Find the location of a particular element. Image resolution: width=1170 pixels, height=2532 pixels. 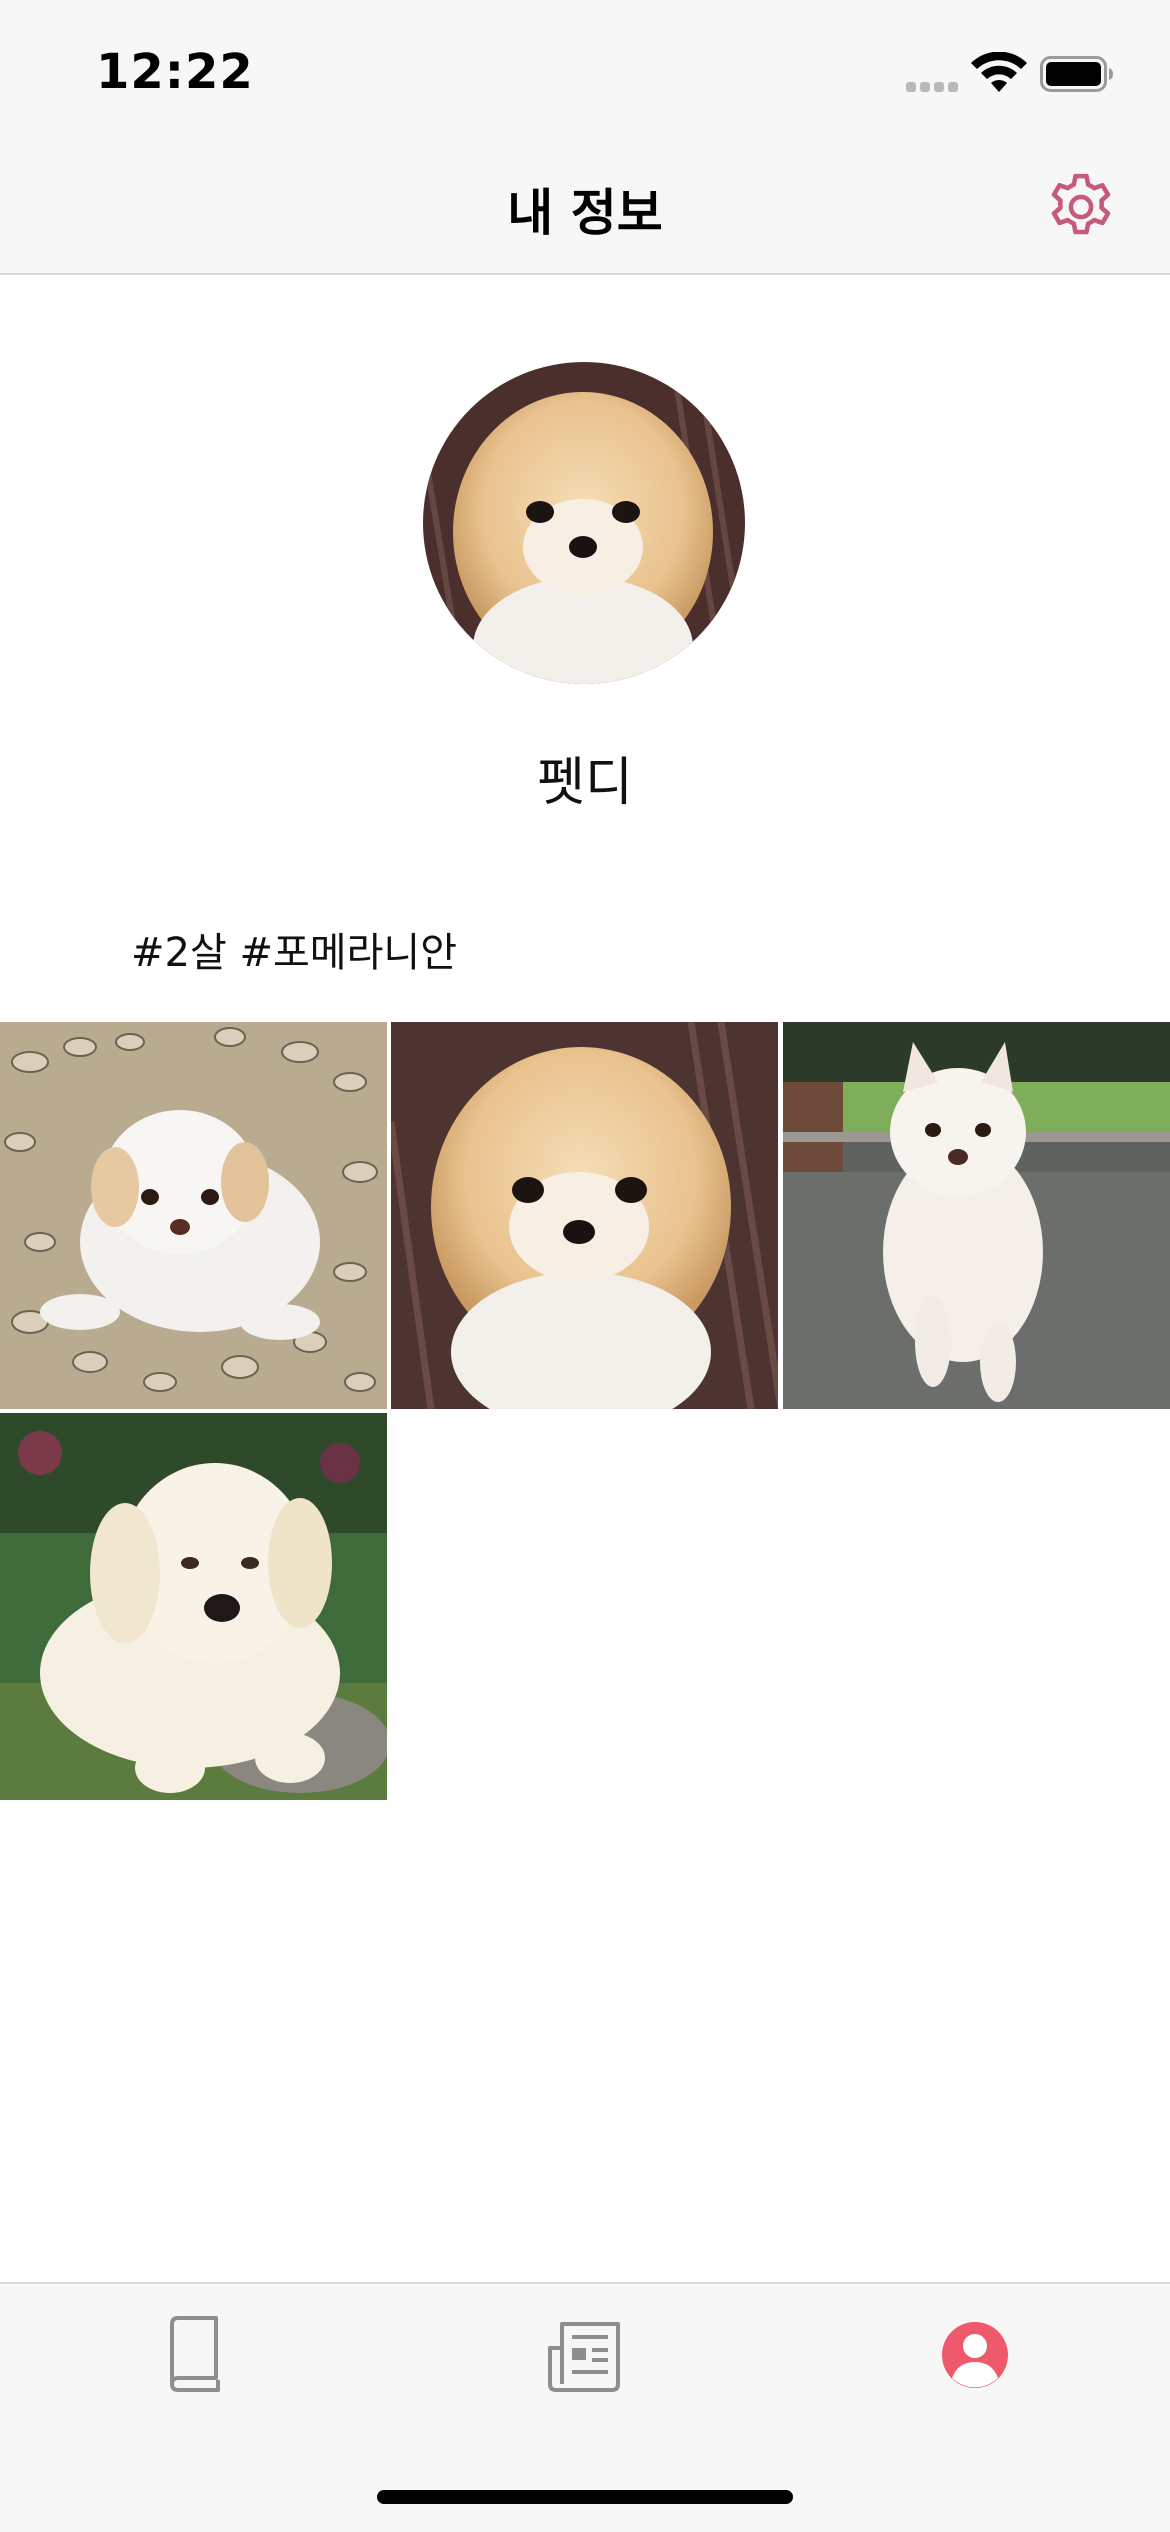

golden-retriever-puppy-on-grass-photo is located at coordinates (193, 1606).